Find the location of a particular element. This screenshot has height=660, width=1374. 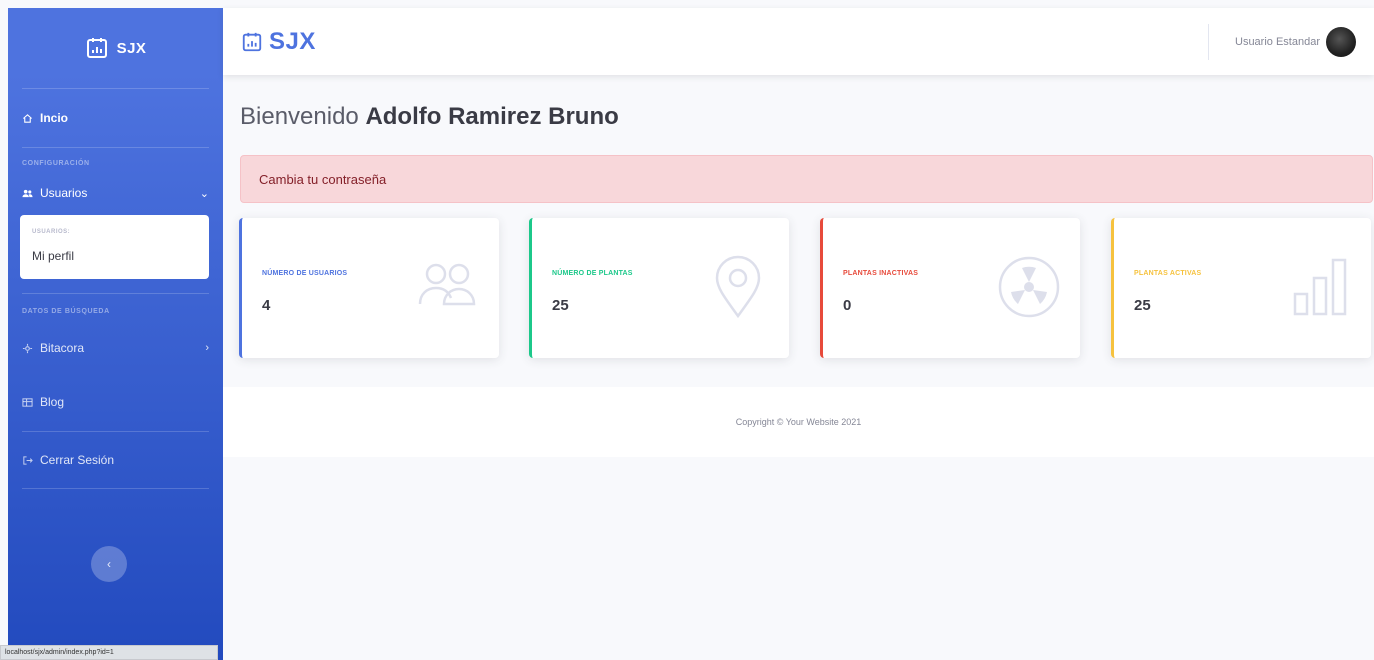

collapse-menu-usuarios: USUARIOS: Mi perfil is located at coordinates (114, 247).